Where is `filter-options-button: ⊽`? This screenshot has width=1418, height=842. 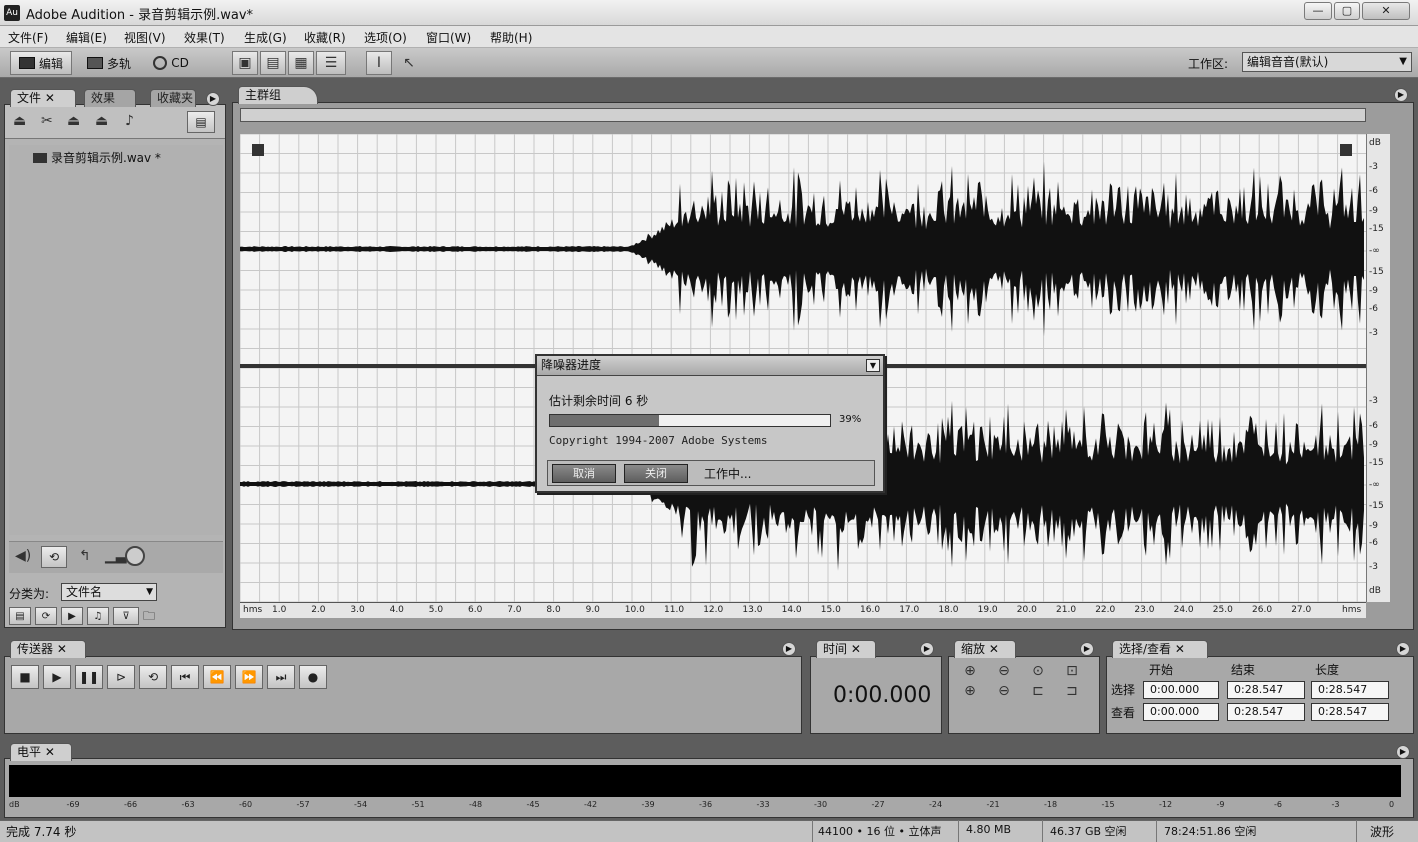
filter-options-button: ⊽ is located at coordinates (126, 616).